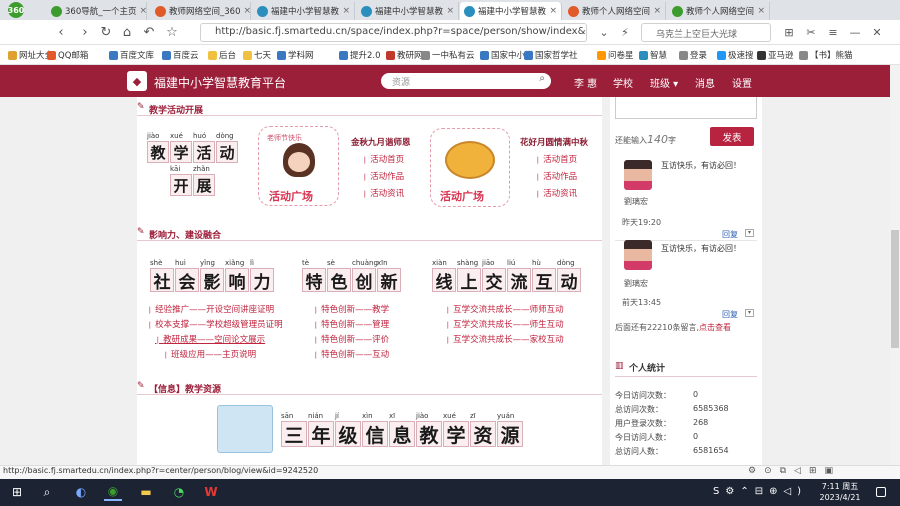  Describe the element at coordinates (511, 11) in the screenshot. I see `tab-4: 福建中小学智慧教 ×` at that location.